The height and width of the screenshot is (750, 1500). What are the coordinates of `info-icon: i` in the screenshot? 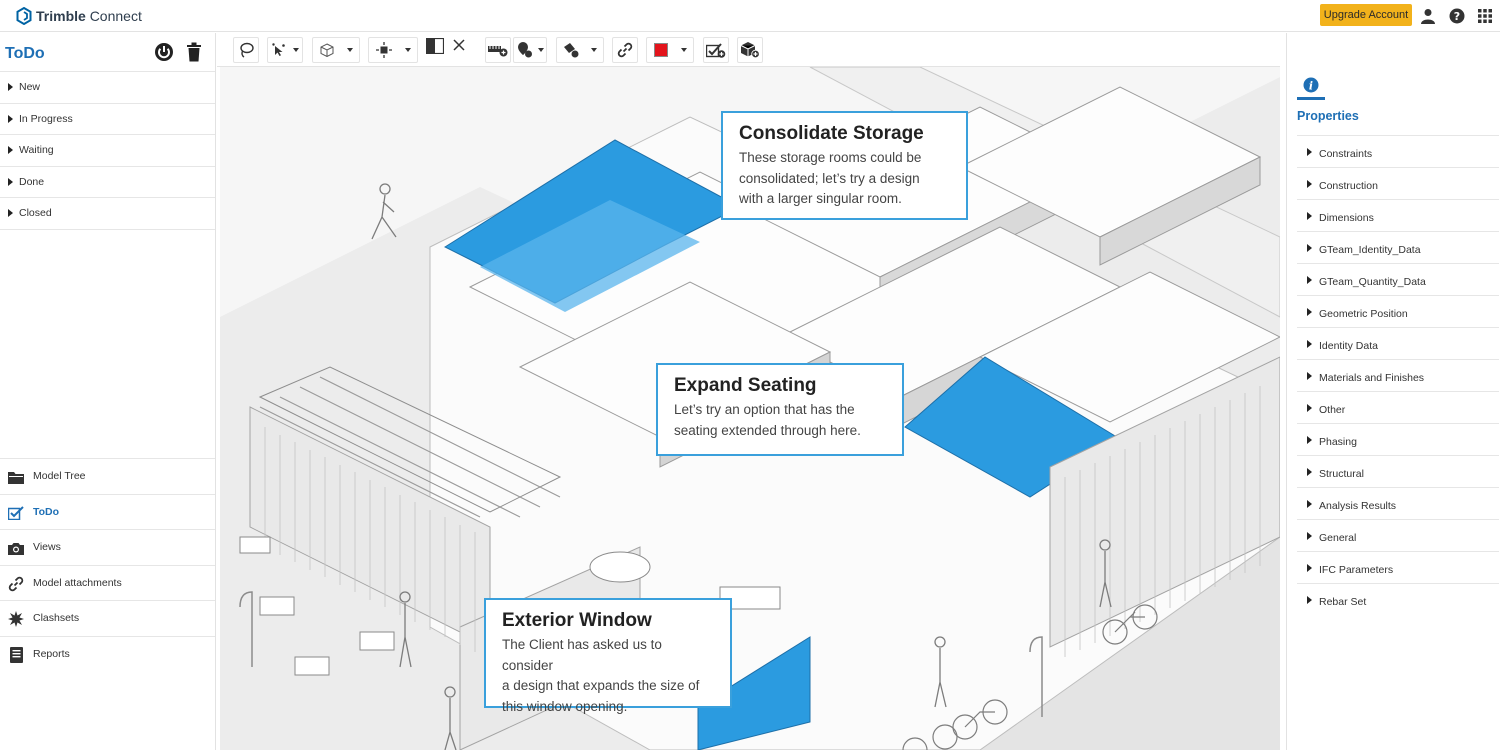 It's located at (1311, 85).